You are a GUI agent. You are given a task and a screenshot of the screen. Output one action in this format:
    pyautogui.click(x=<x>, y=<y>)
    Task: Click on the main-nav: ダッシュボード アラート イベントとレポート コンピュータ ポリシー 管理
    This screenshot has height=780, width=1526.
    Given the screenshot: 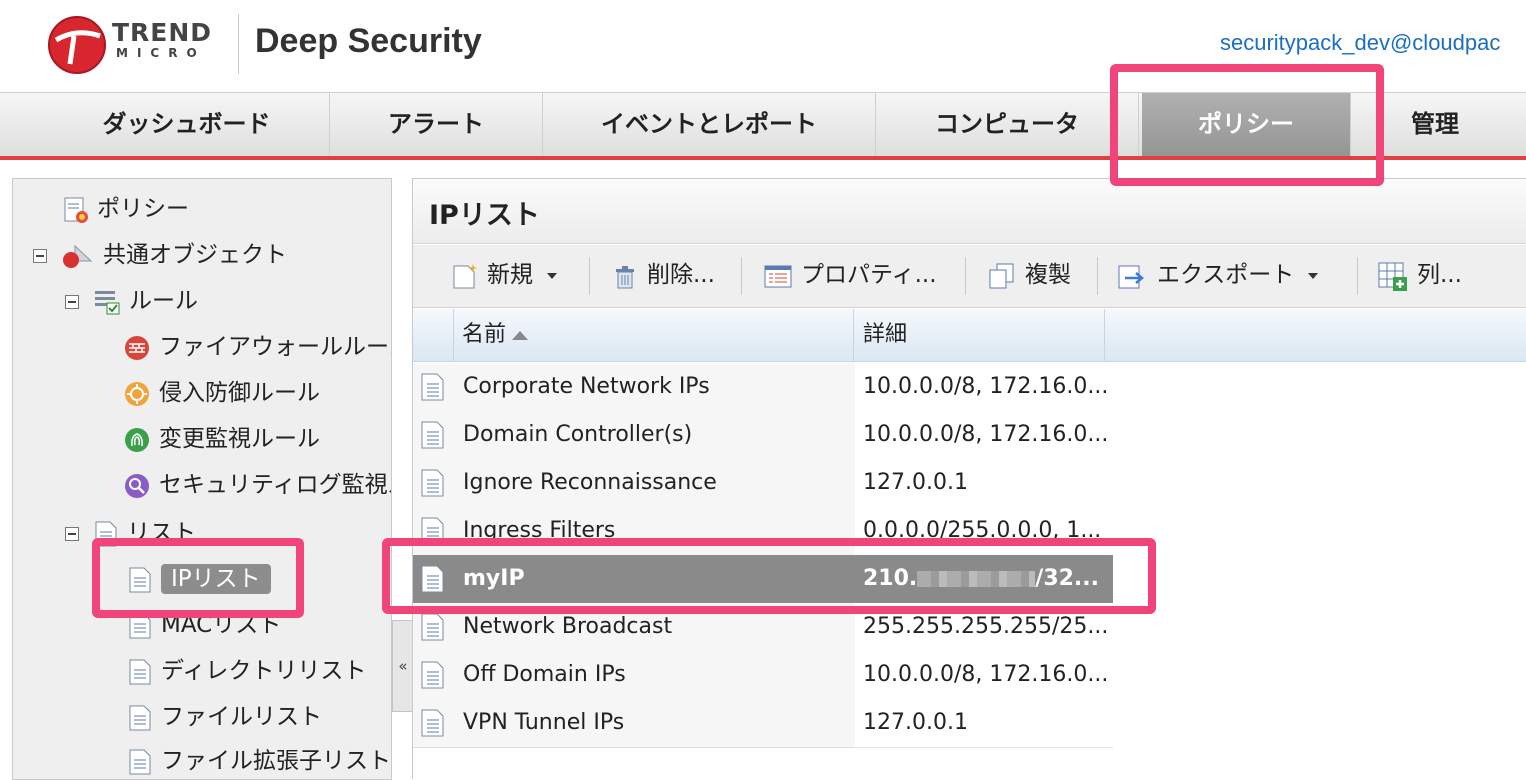 What is the action you would take?
    pyautogui.click(x=763, y=124)
    